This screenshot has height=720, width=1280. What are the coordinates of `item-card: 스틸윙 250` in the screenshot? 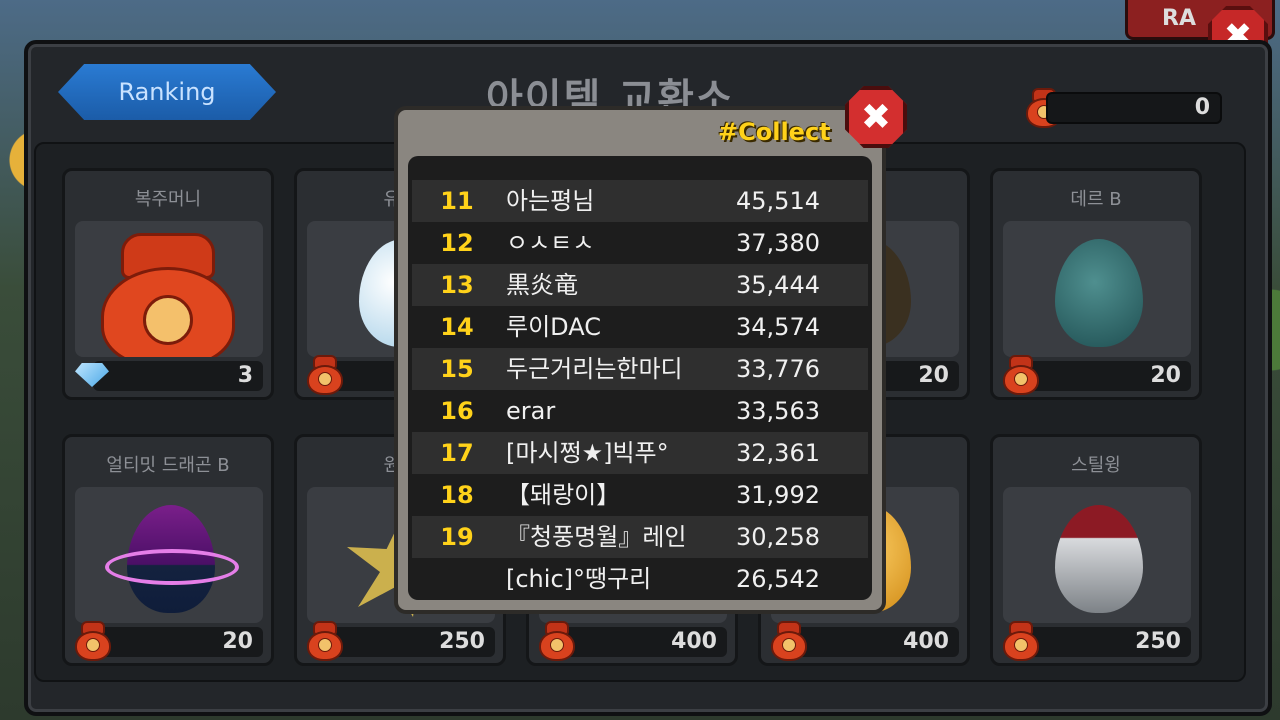 It's located at (1096, 550).